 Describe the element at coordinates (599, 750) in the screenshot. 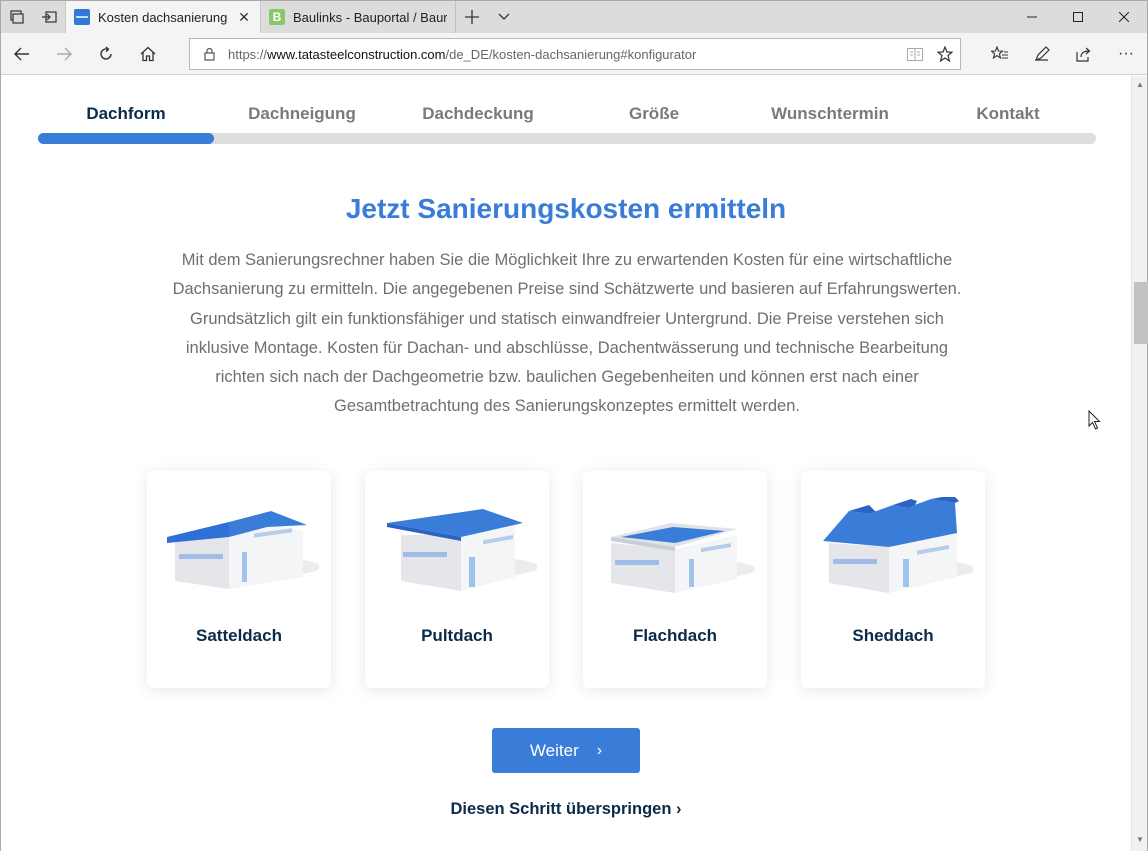

I see `chevron-right-icon: ›` at that location.